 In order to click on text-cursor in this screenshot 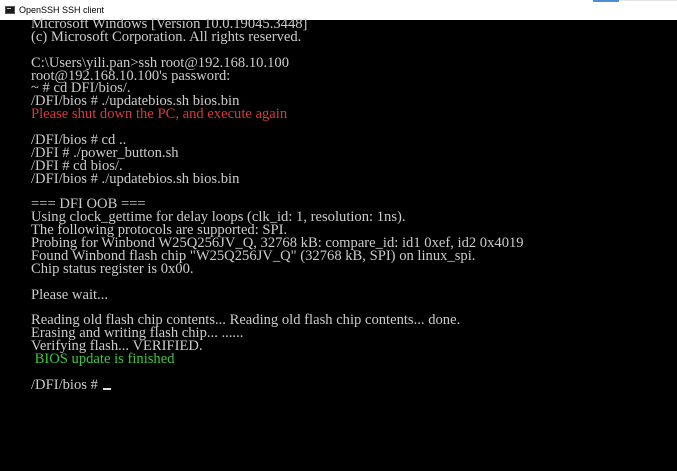, I will do `click(106, 388)`.